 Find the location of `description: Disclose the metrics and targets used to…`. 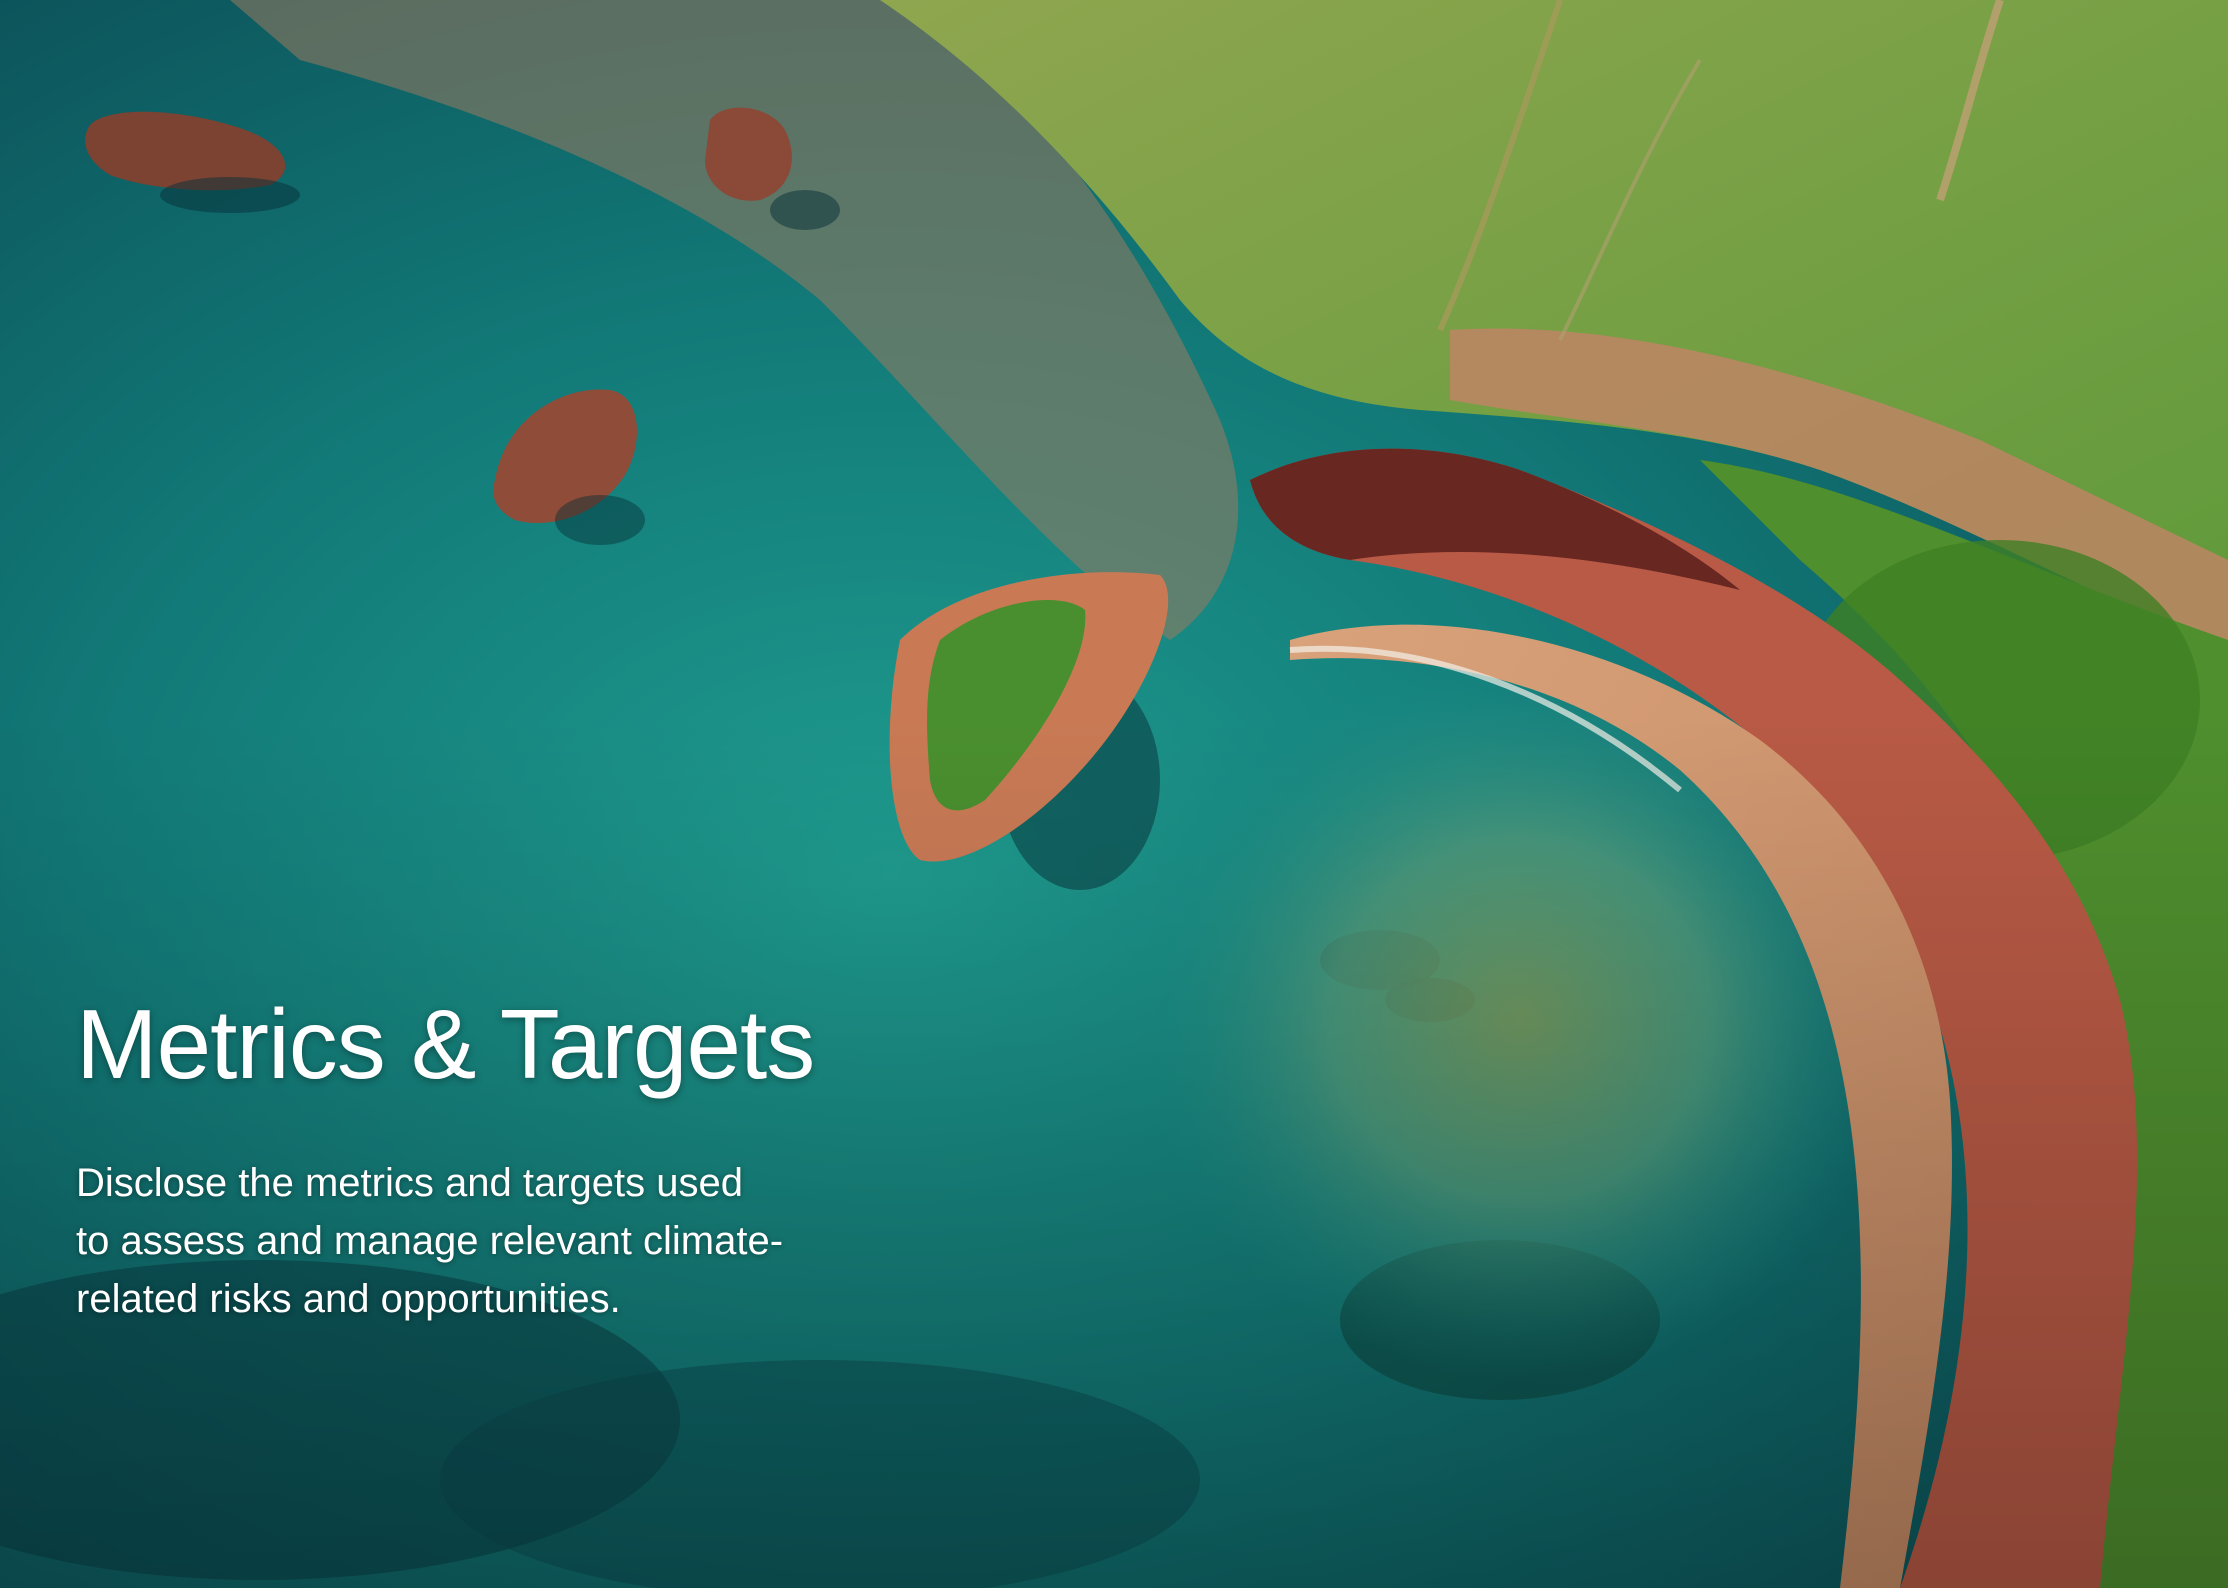

description: Disclose the metrics and targets used to… is located at coordinates (526, 1241).